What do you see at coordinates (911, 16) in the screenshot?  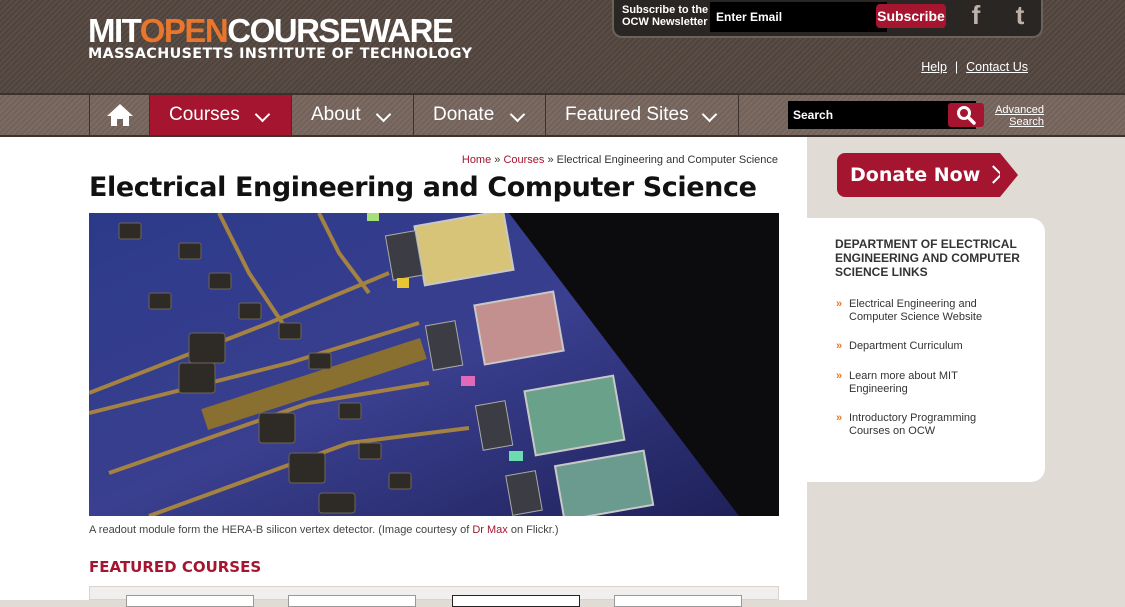 I see `subscribe-button: Subscribe` at bounding box center [911, 16].